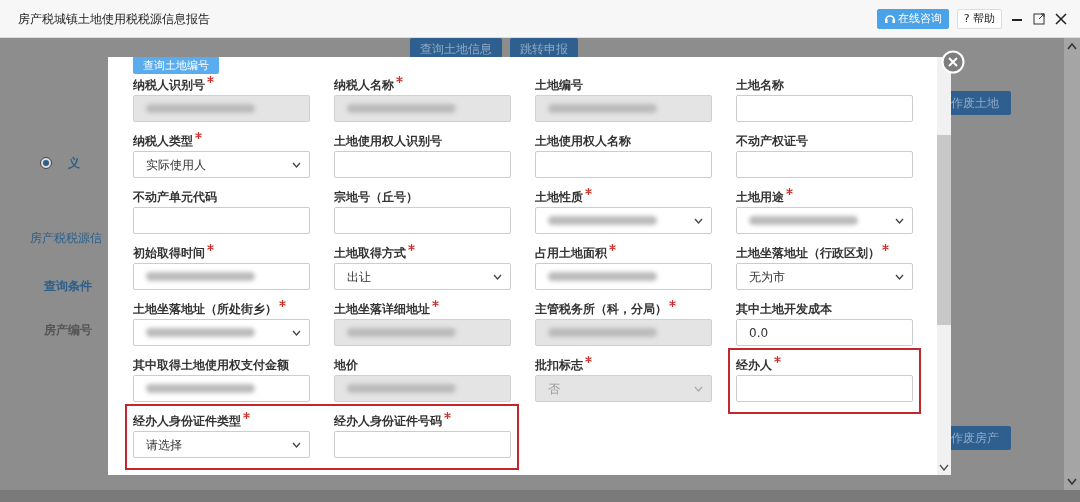 The width and height of the screenshot is (1080, 502). I want to click on window-scrollbar, so click(1072, 264).